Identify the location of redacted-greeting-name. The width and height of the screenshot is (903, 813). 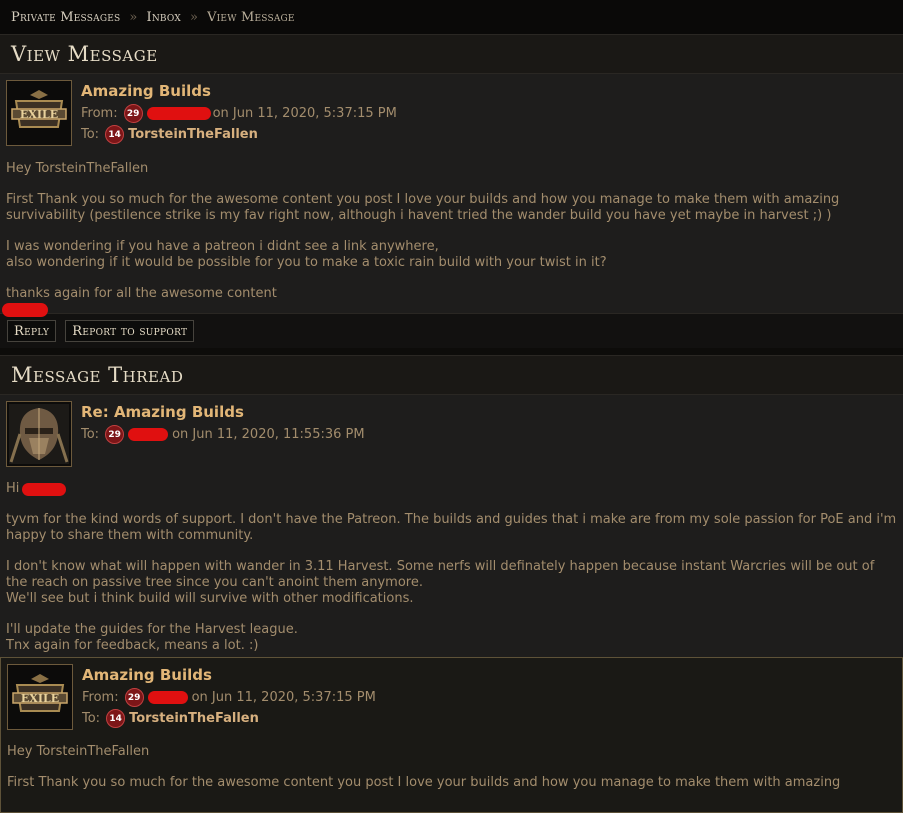
(44, 489).